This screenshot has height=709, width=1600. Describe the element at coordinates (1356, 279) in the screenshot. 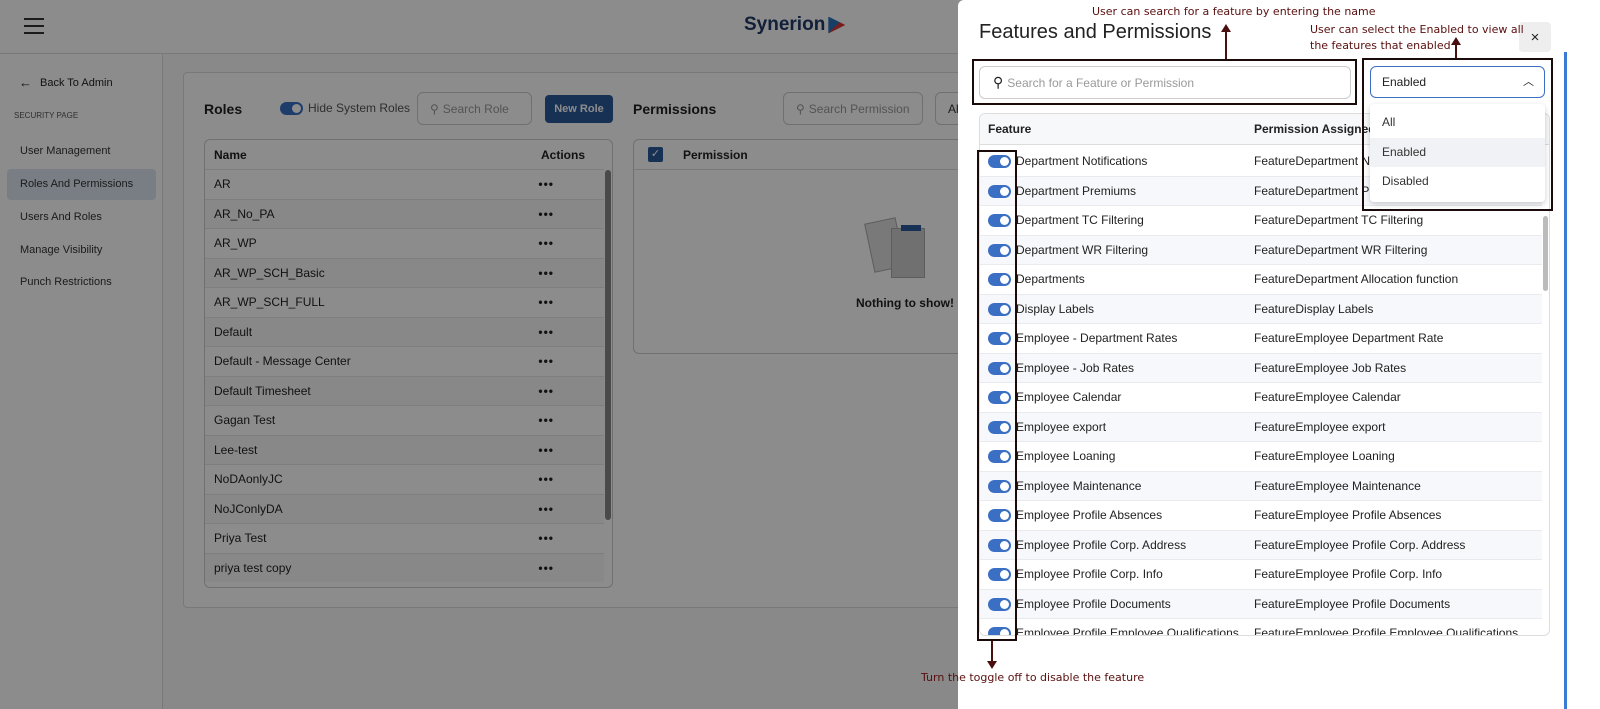

I see `permission-assigned: FeatureDepartment Allocation function` at that location.